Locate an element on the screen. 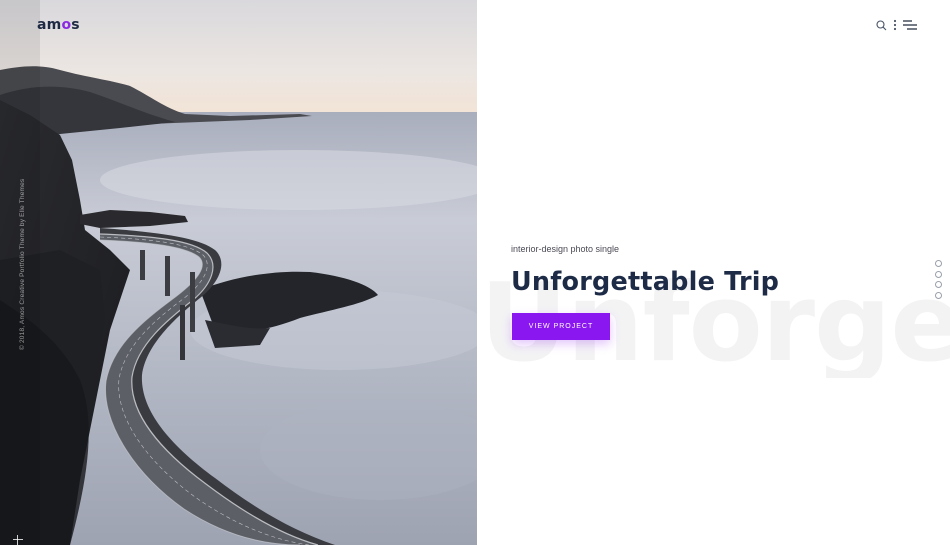  logo-suffix: s is located at coordinates (75, 25).